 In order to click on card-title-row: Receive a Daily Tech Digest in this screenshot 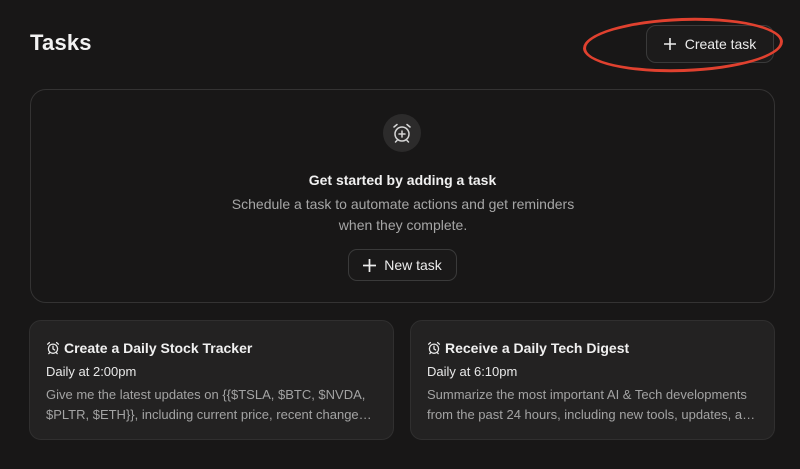, I will do `click(592, 348)`.